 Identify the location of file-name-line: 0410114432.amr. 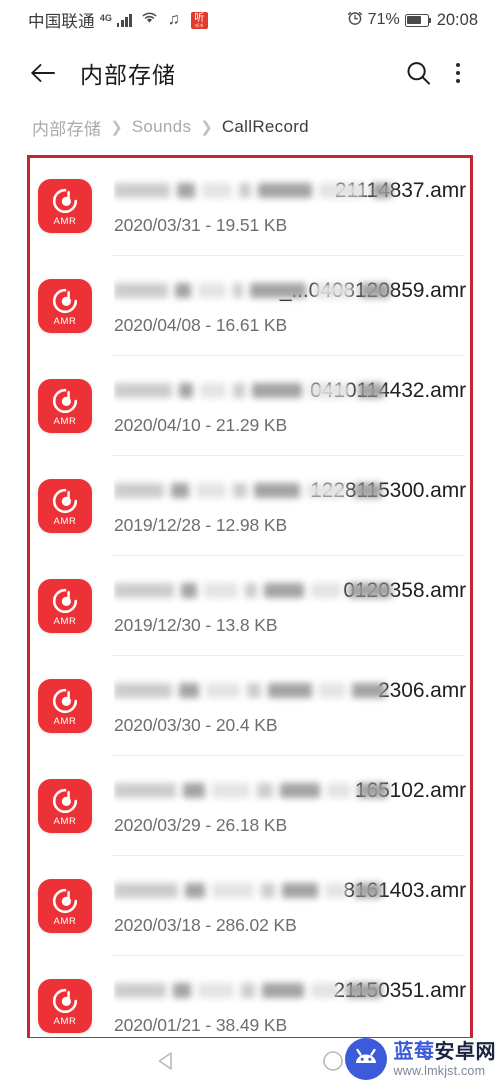
(290, 391).